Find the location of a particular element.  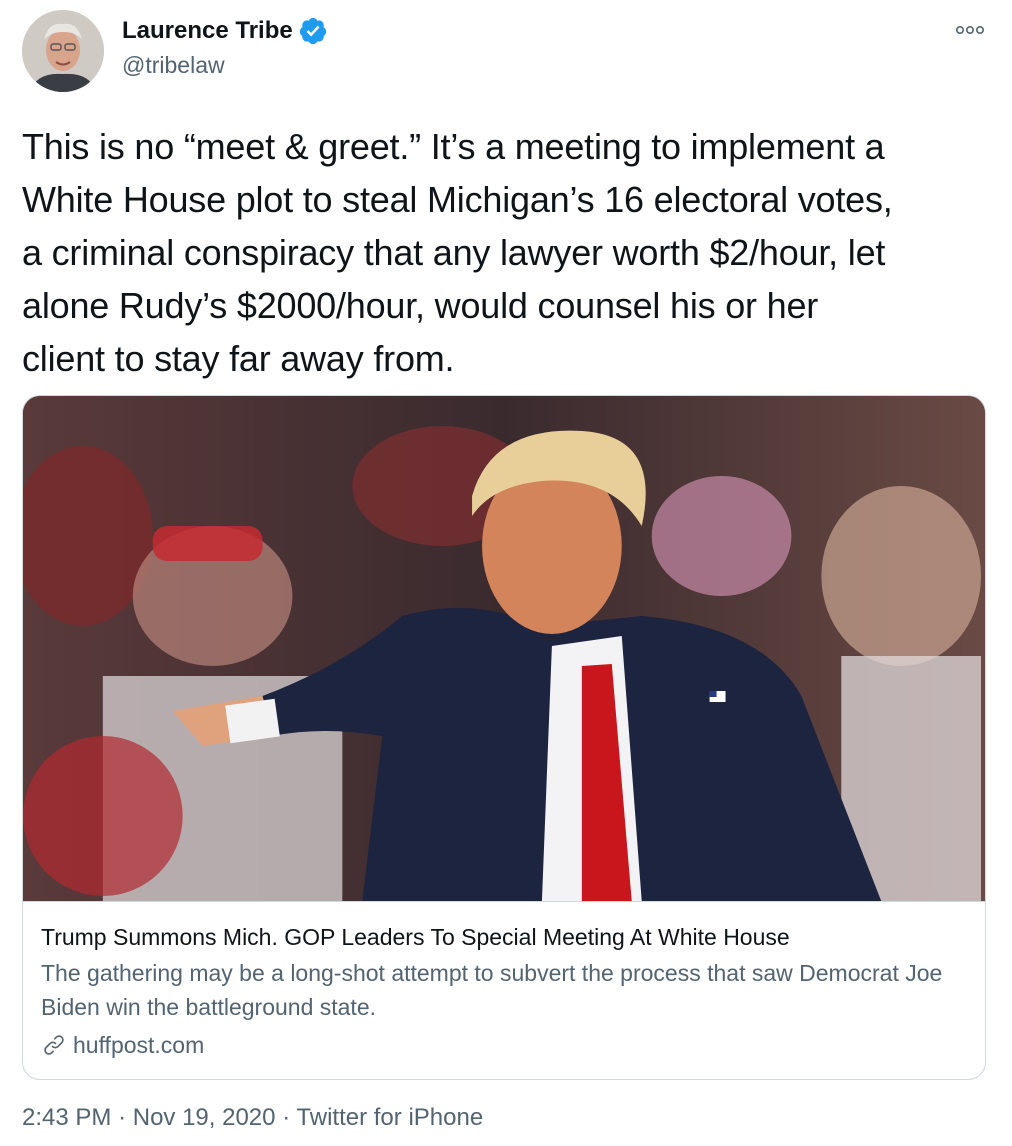

more-options-icon is located at coordinates (970, 30).